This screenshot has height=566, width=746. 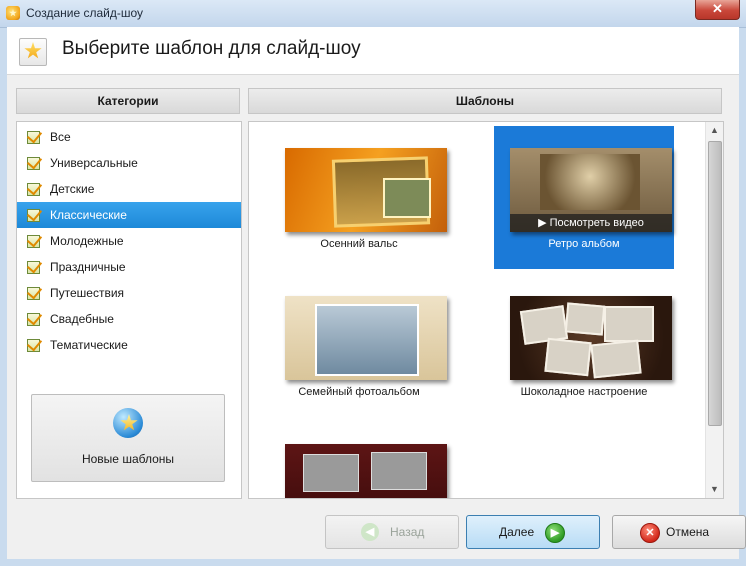 What do you see at coordinates (650, 533) in the screenshot?
I see `cancel-x-icon: ✕` at bounding box center [650, 533].